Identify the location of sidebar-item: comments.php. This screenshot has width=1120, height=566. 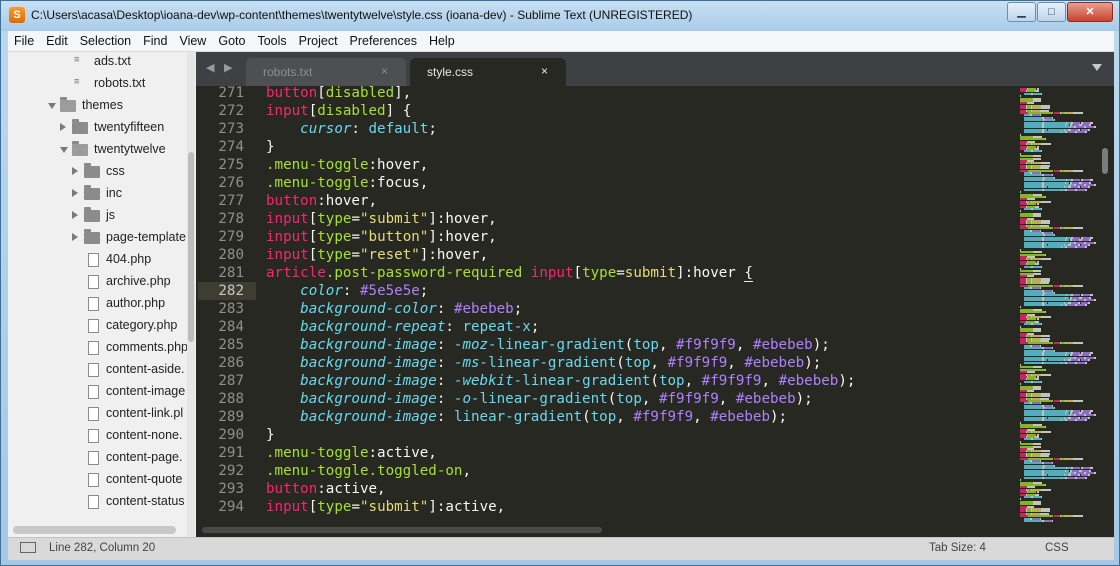
(98, 348).